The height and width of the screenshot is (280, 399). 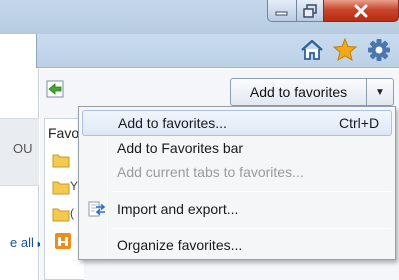 I want to click on minimize-button, so click(x=281, y=11).